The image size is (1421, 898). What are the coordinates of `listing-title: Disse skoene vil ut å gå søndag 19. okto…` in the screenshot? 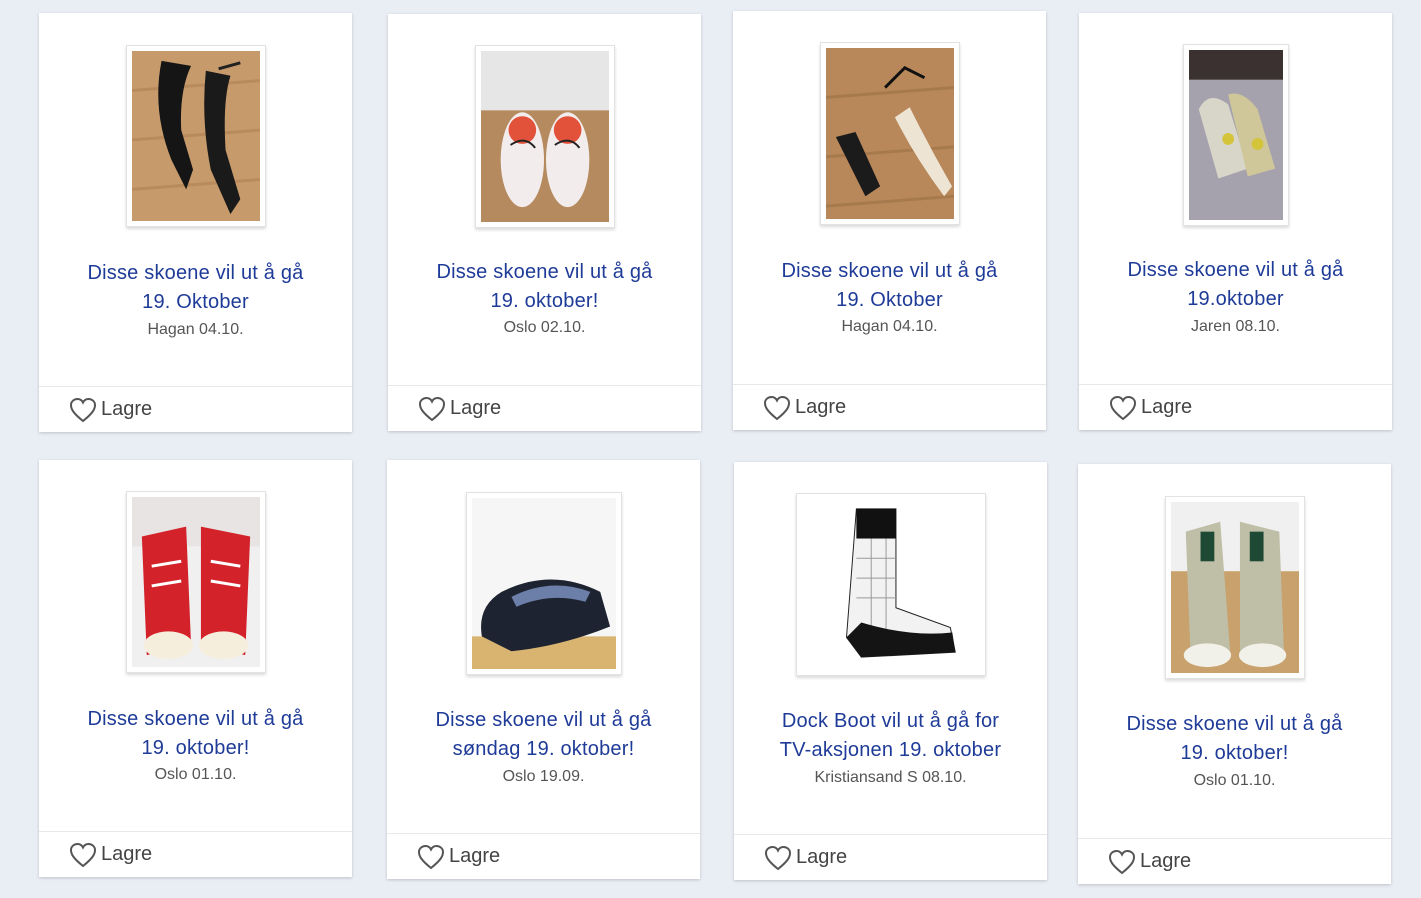 It's located at (543, 735).